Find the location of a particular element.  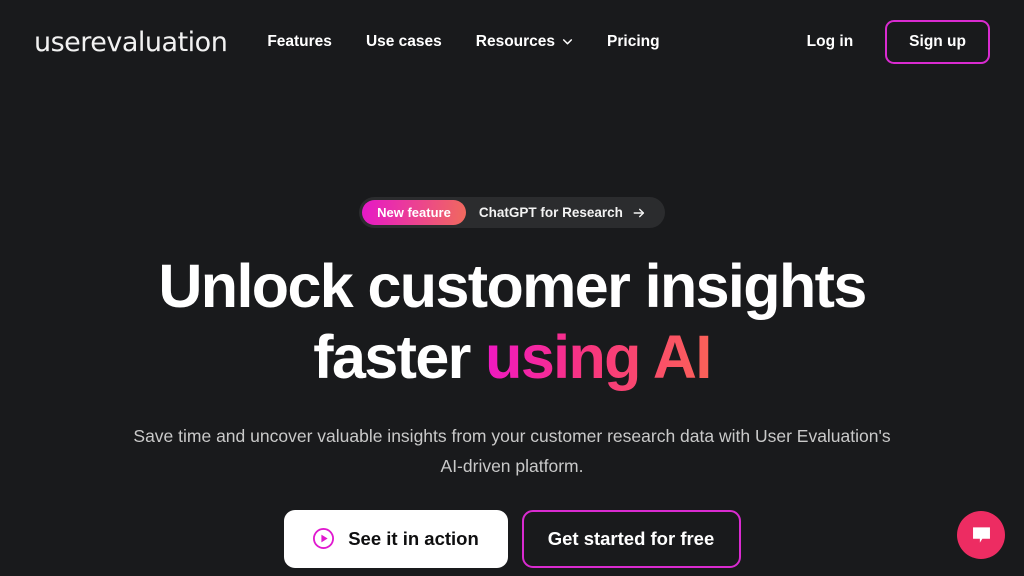

play-circle-icon is located at coordinates (323, 538).